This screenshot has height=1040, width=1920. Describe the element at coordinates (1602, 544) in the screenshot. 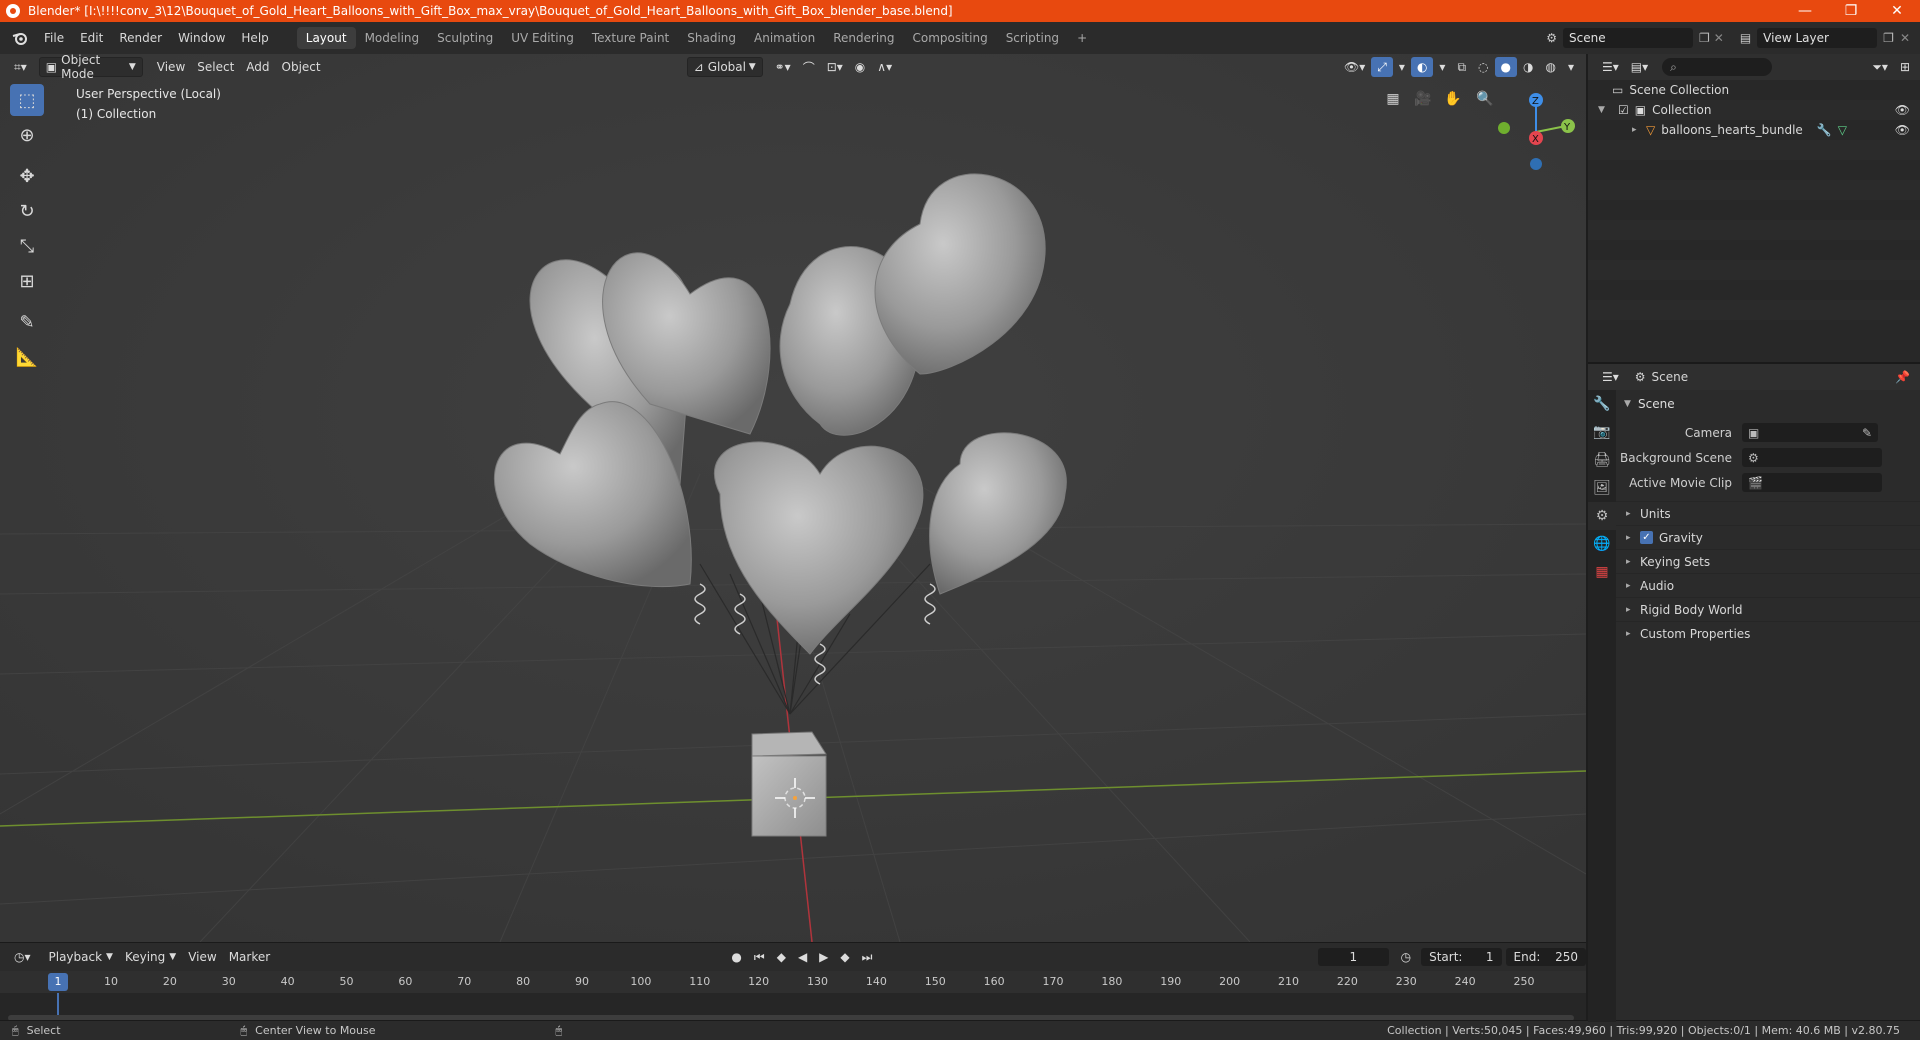

I see `world-tab-icon: 🌐` at that location.